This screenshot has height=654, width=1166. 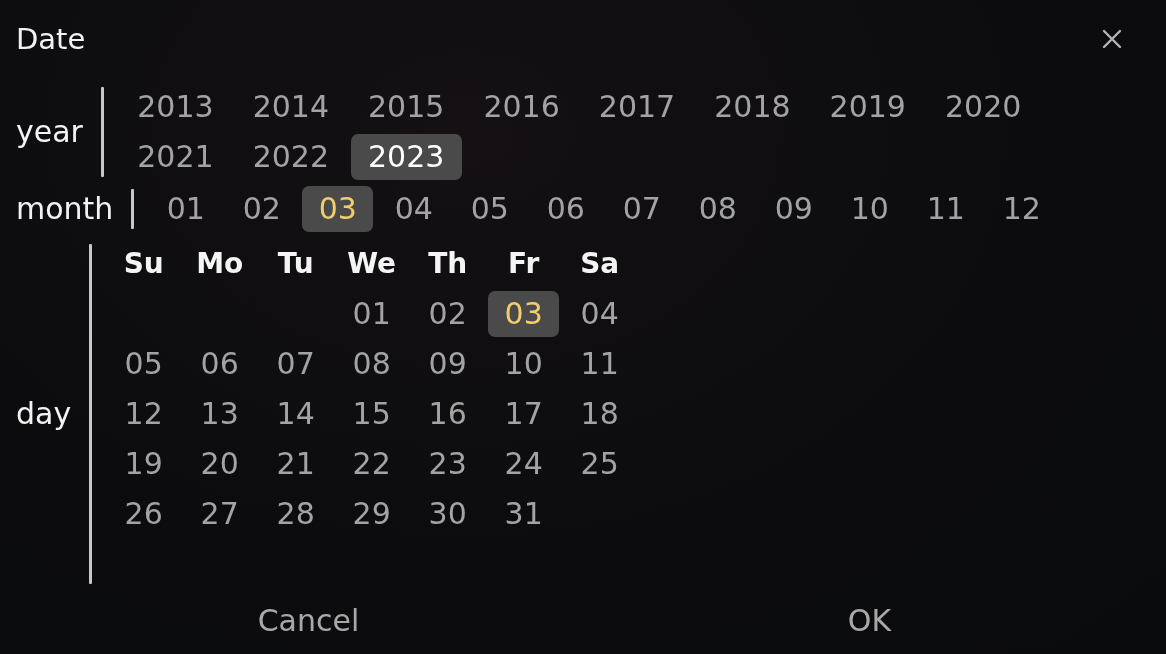 I want to click on year-option: 2022, so click(x=291, y=157).